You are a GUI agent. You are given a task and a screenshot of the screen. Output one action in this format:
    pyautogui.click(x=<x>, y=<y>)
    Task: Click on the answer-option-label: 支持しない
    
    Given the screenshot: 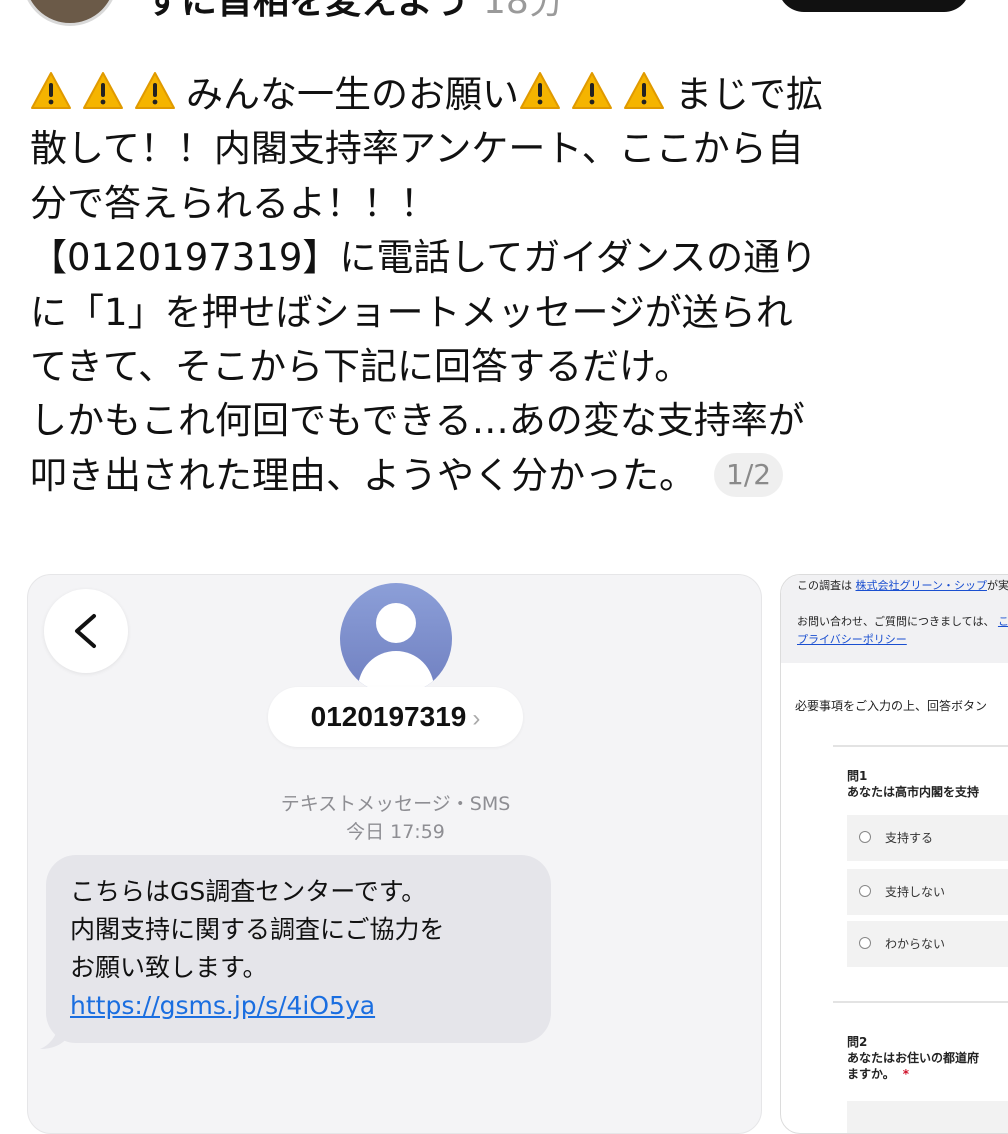 What is the action you would take?
    pyautogui.click(x=915, y=892)
    